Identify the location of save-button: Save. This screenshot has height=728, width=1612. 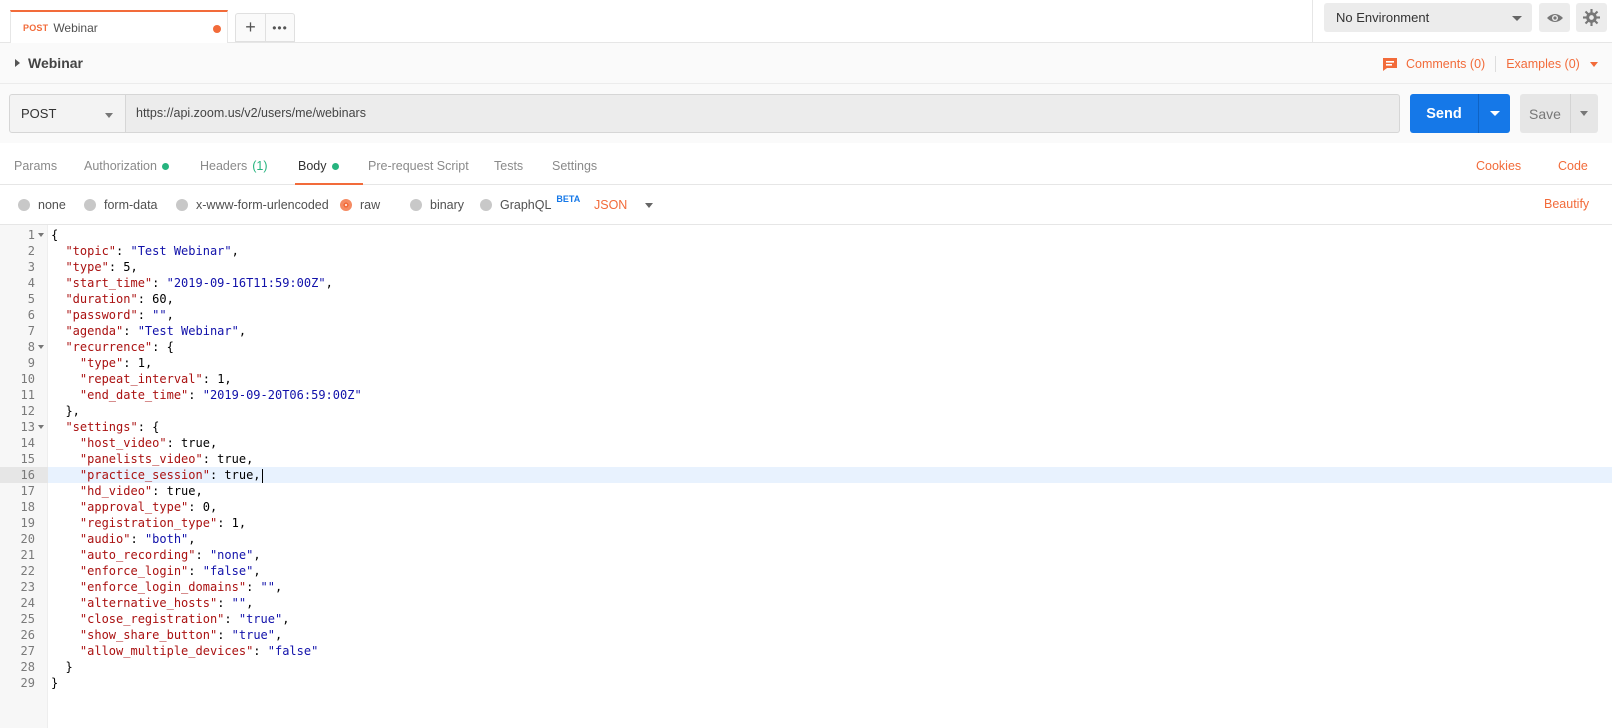
(1559, 113).